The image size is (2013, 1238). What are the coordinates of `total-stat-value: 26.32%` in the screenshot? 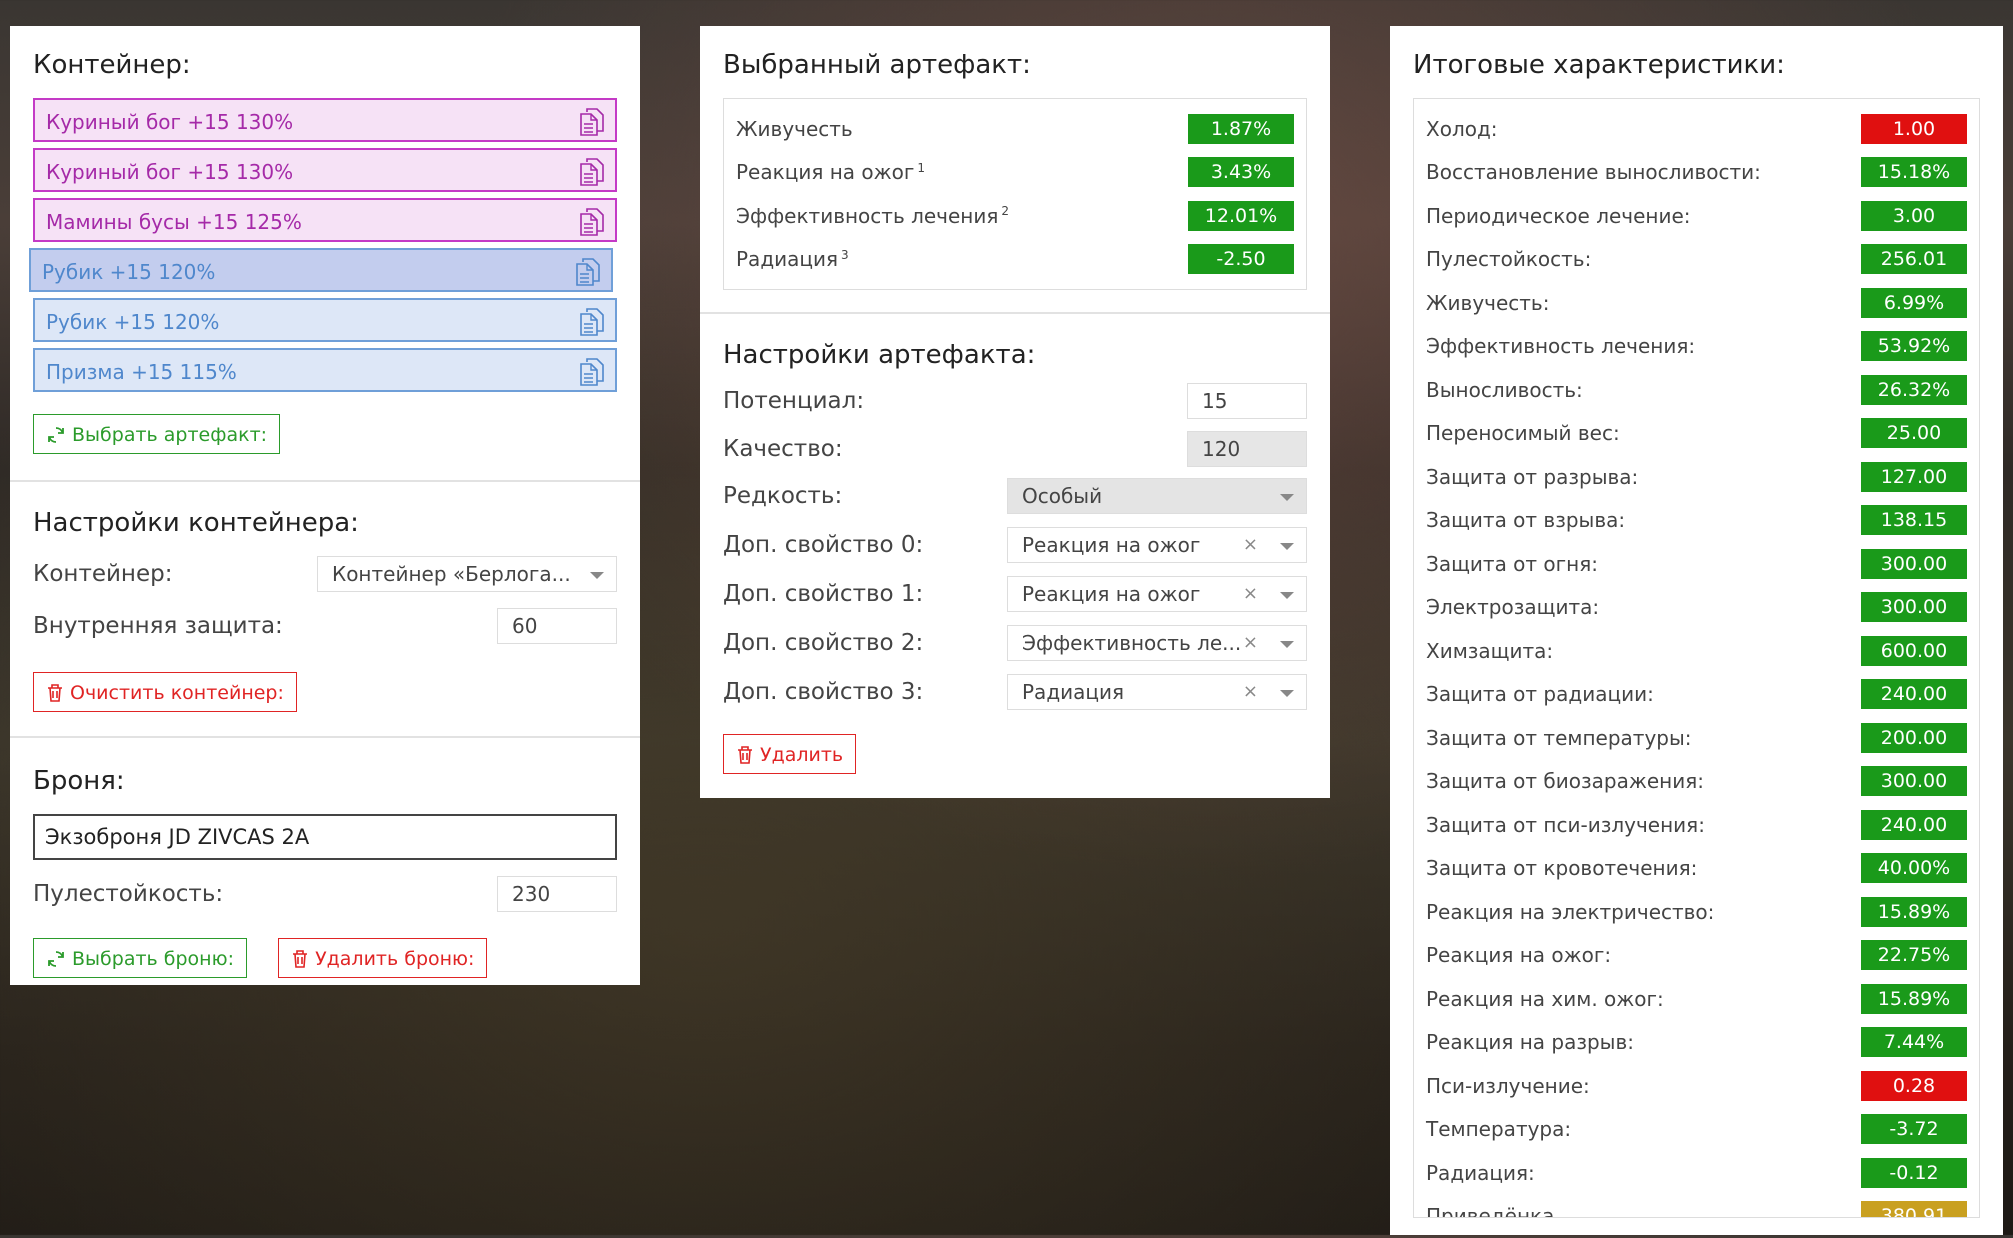 It's located at (1914, 389).